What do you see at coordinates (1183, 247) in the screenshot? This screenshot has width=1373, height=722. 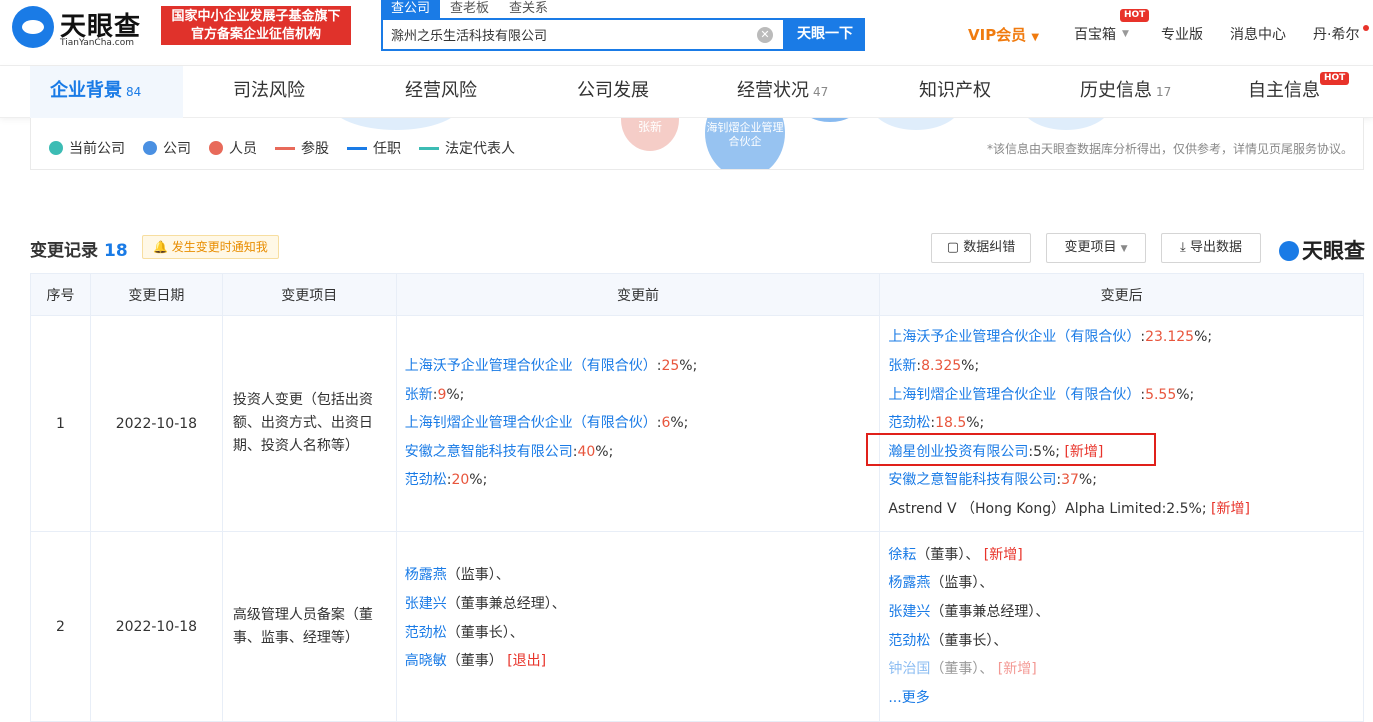 I see `download-icon: ⤓` at bounding box center [1183, 247].